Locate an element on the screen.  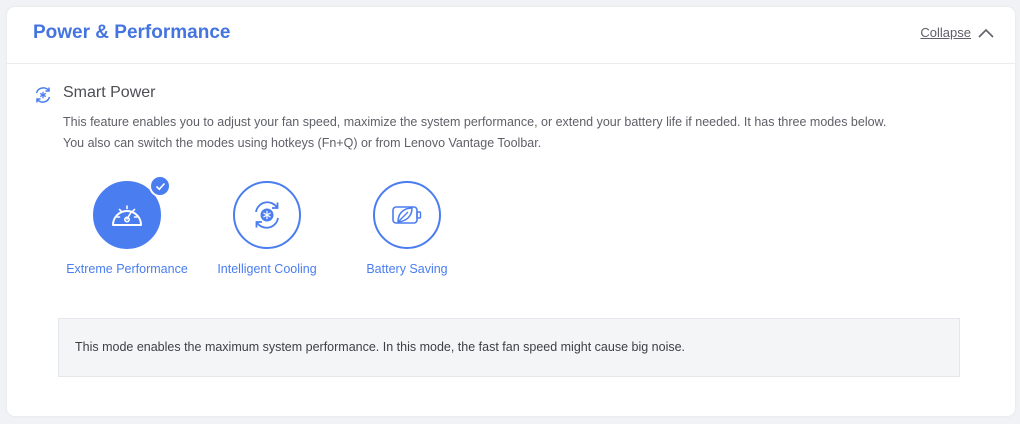
mode-battery-saving: Battery Saving is located at coordinates (407, 228).